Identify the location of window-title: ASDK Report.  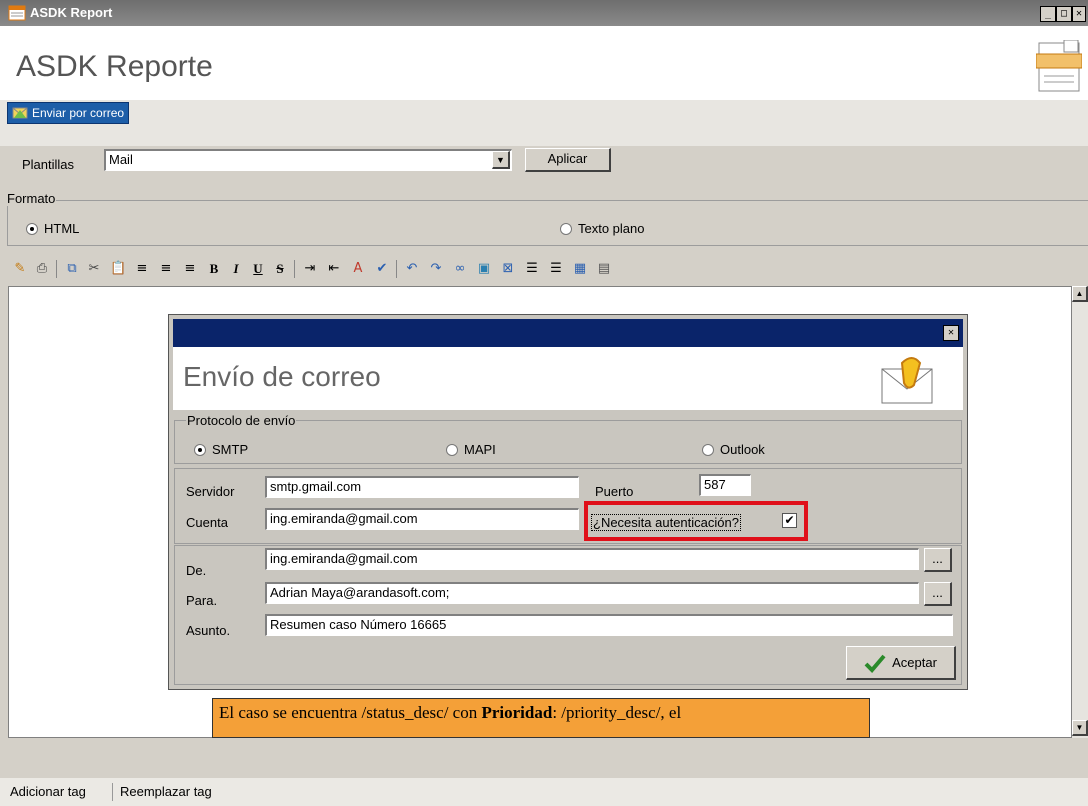
(71, 12).